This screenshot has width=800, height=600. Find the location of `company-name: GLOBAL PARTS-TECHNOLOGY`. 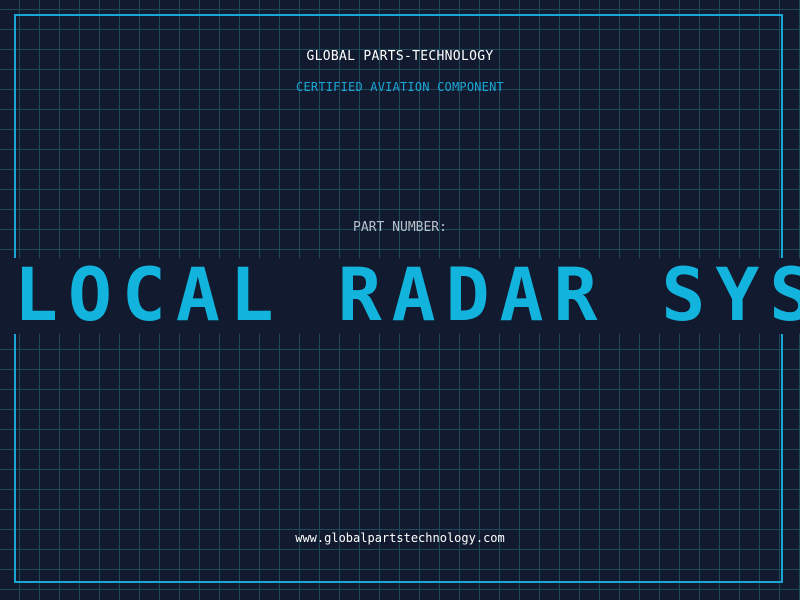

company-name: GLOBAL PARTS-TECHNOLOGY is located at coordinates (400, 56).